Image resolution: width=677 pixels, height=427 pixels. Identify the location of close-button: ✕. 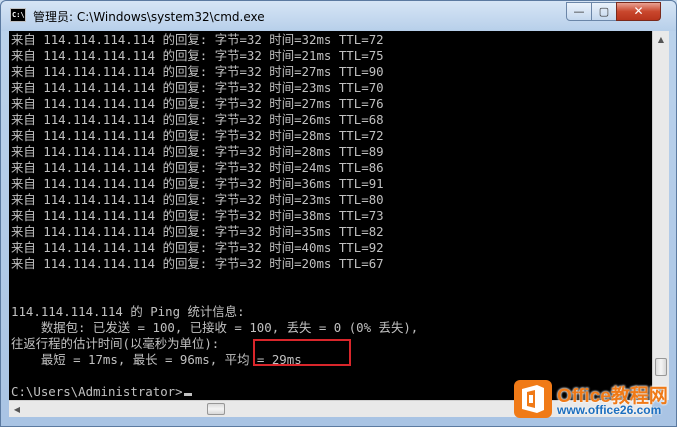
(638, 11).